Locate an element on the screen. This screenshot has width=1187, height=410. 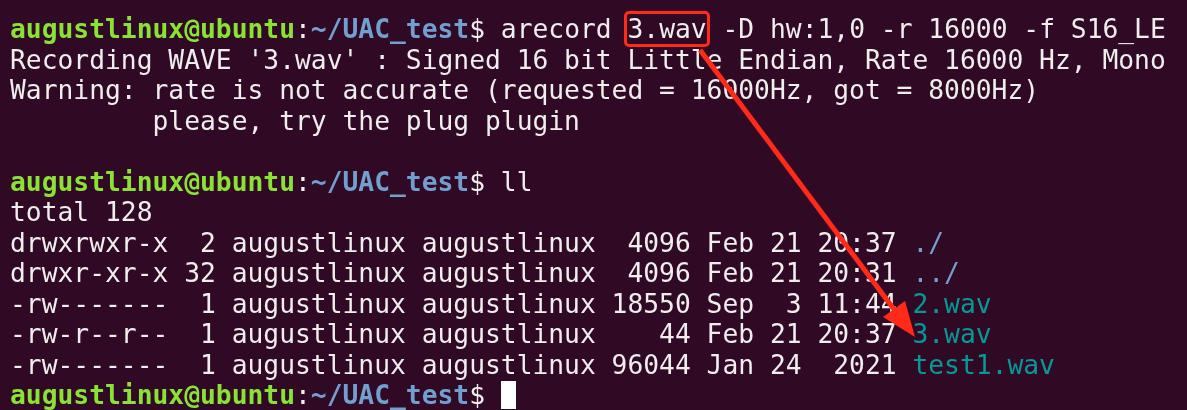
file-name: 2.wav is located at coordinates (952, 303).